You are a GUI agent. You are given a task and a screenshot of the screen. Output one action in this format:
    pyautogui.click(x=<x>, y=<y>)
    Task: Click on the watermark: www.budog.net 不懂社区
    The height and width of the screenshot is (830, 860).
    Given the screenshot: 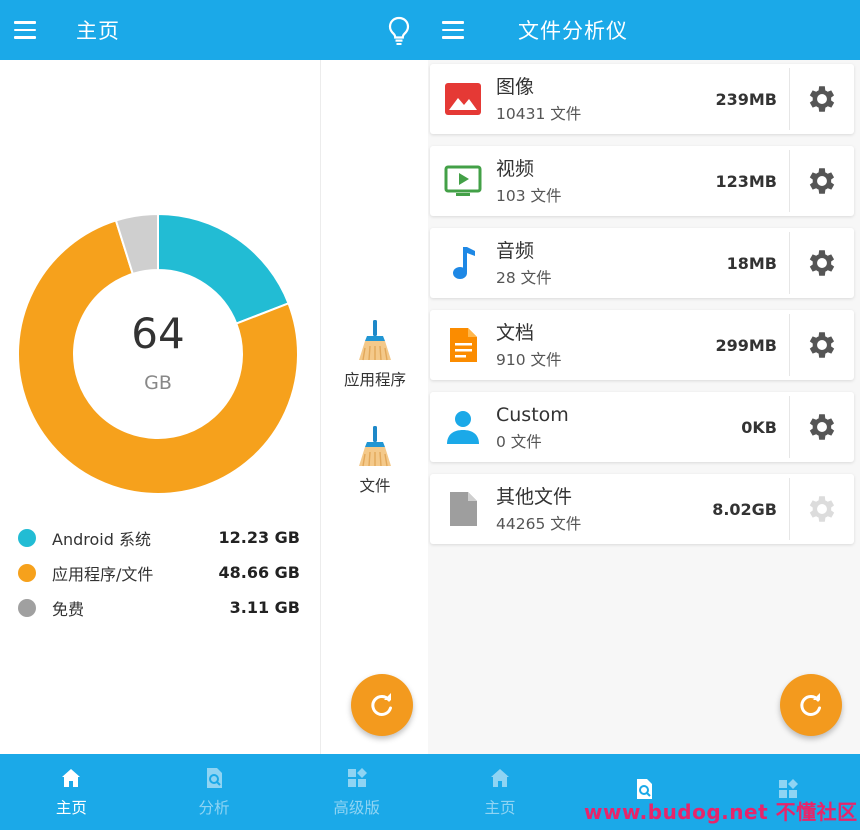 What is the action you would take?
    pyautogui.click(x=721, y=812)
    